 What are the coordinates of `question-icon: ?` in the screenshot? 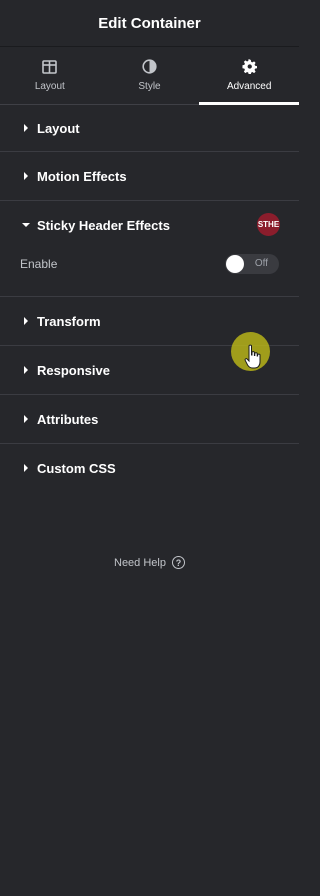 It's located at (178, 562).